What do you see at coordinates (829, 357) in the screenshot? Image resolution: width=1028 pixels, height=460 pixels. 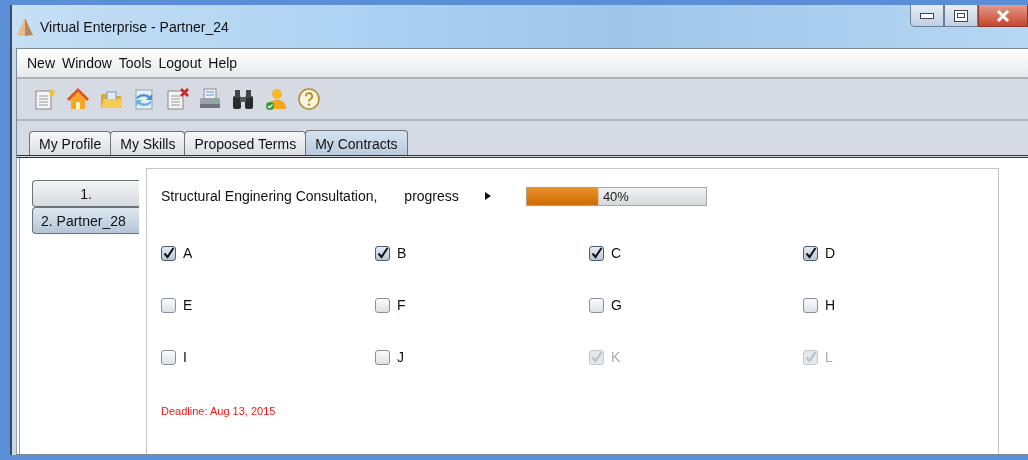 I see `checkbox-label: L` at bounding box center [829, 357].